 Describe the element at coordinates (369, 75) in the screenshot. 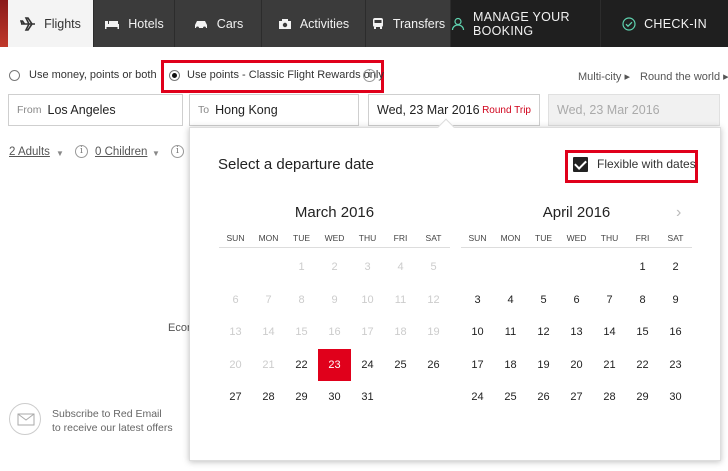

I see `points-info-icon: i` at that location.